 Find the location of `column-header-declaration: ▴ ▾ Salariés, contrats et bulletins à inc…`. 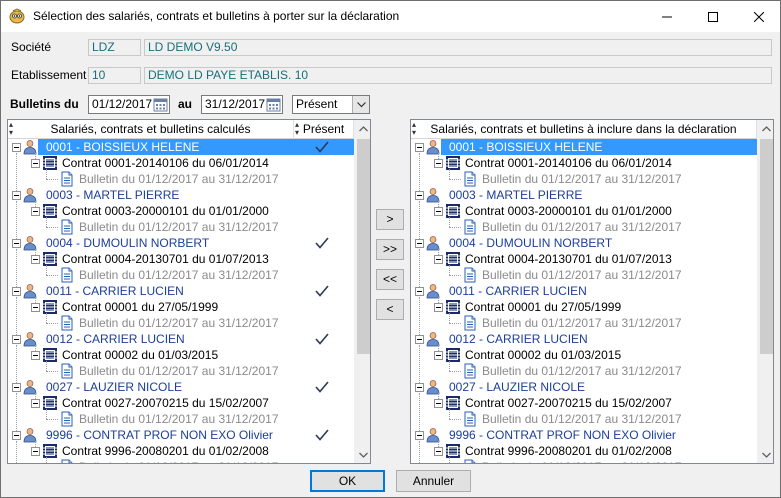

column-header-declaration: ▴ ▾ Salariés, contrats et bulletins à inc… is located at coordinates (584, 129).